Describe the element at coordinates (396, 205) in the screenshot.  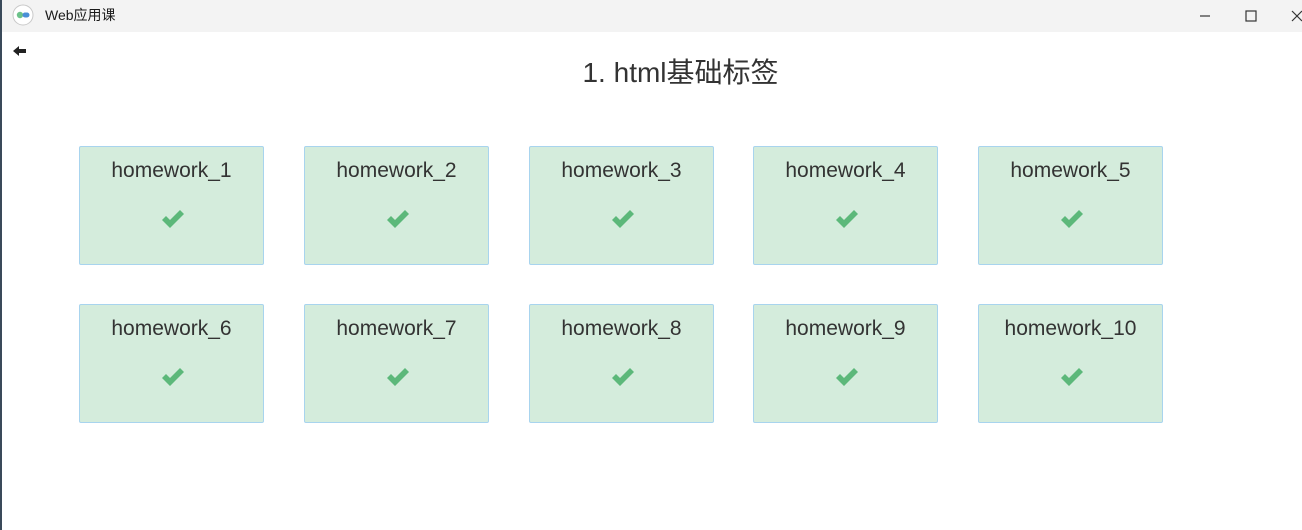
I see `homework-card: homework_2` at that location.